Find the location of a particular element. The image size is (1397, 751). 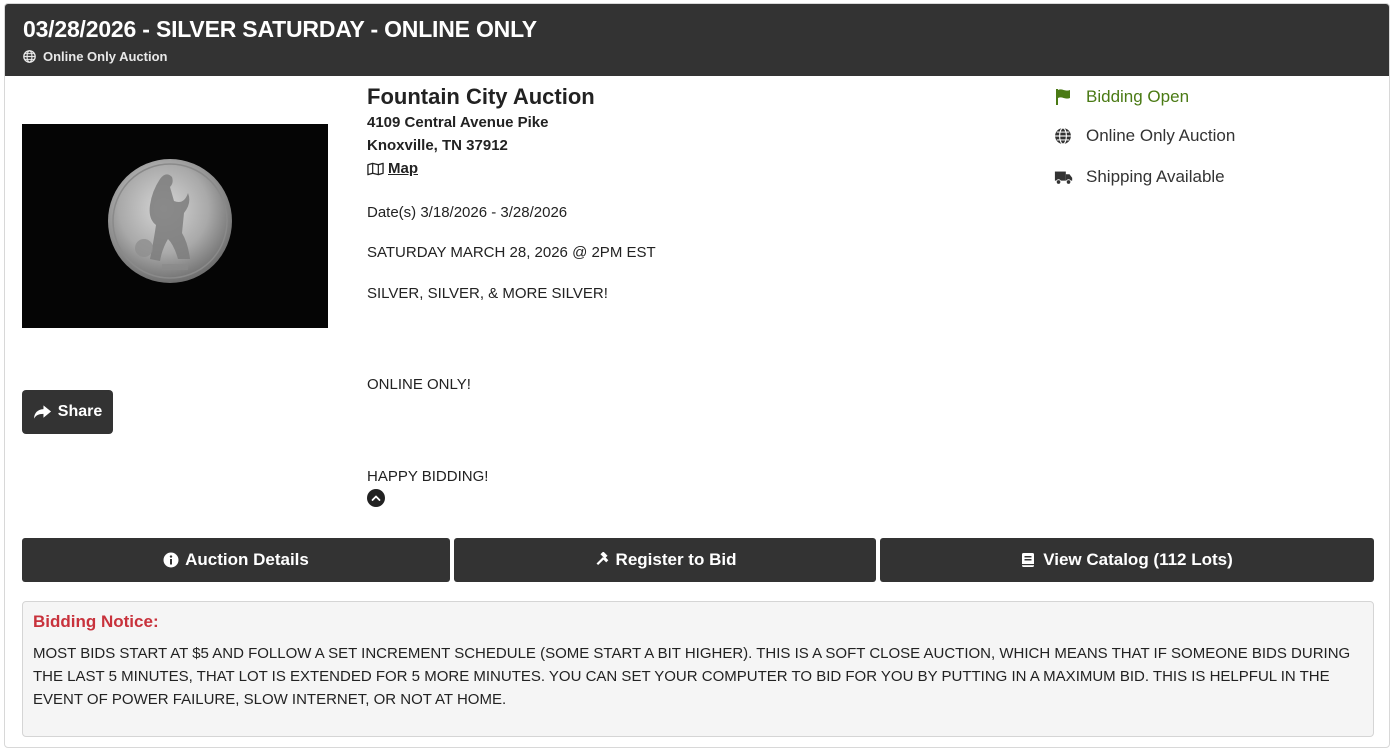

gavel-icon is located at coordinates (602, 560).